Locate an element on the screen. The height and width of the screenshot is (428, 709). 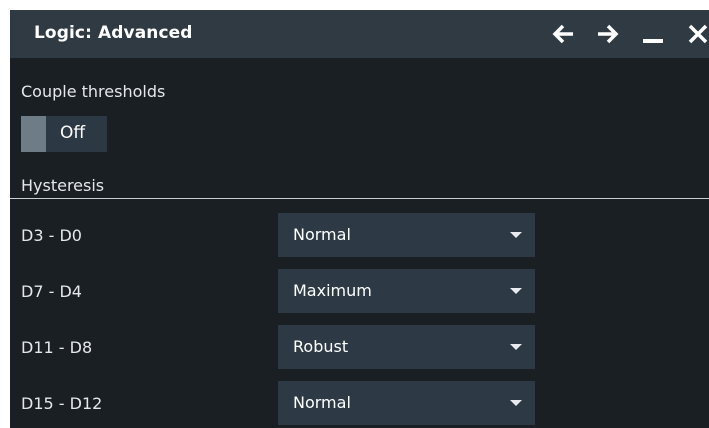
hysteresis-row-label-d11-d8: D11 - D8 is located at coordinates (57, 347).